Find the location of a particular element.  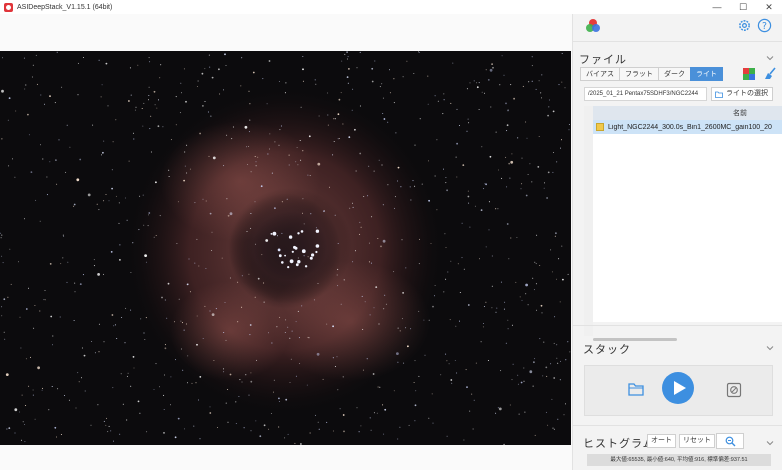

tab-bias: バイアス is located at coordinates (600, 74).